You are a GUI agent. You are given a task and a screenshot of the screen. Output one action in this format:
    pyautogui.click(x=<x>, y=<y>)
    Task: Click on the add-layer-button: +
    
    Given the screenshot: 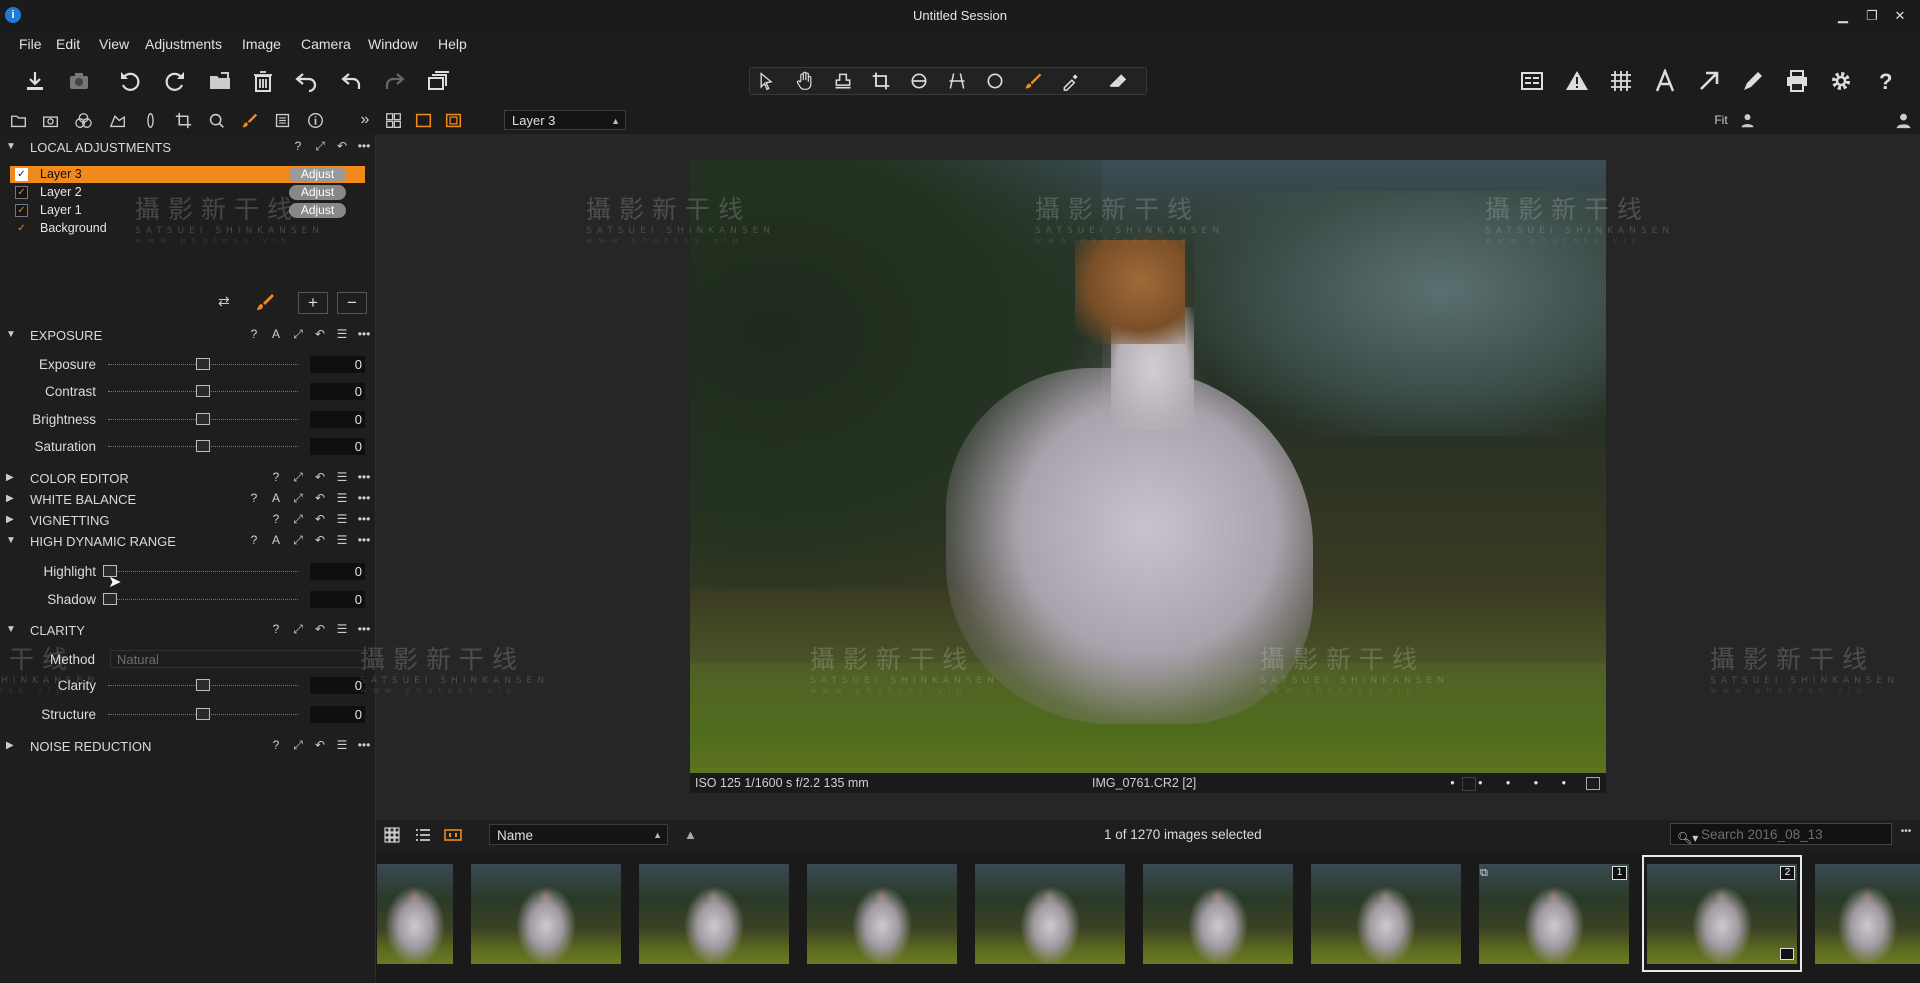 What is the action you would take?
    pyautogui.click(x=313, y=303)
    